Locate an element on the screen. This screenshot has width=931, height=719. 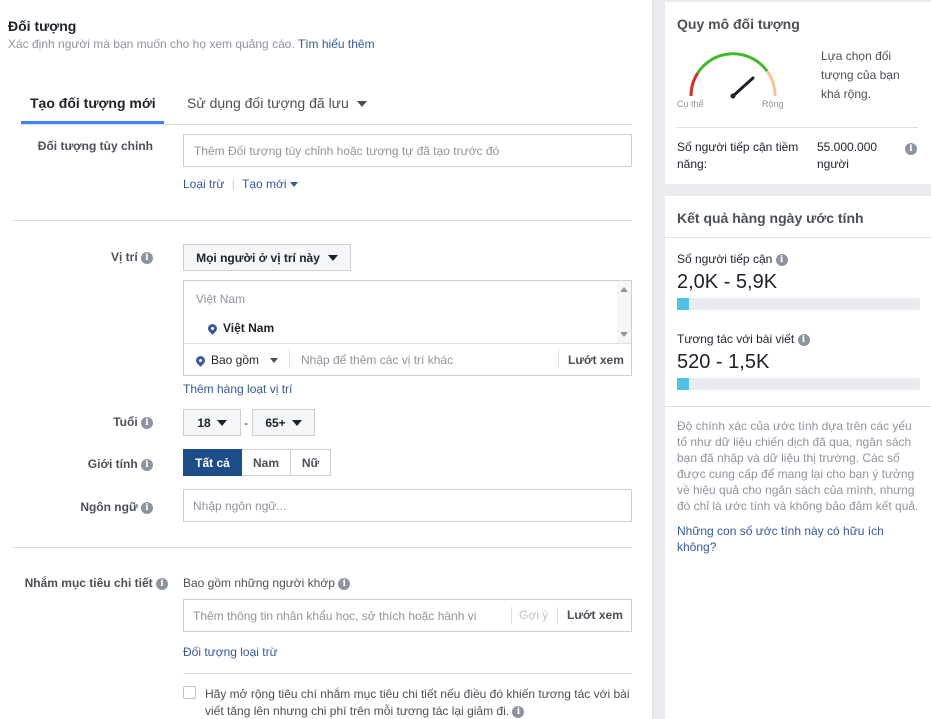
reach-value-line: người is located at coordinates (833, 164).